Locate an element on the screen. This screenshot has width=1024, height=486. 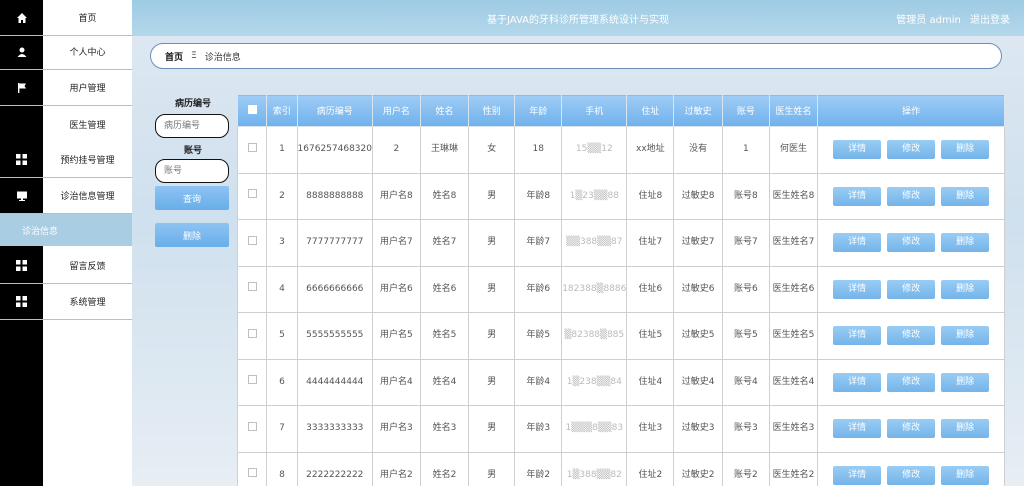
sidebar-item-label: 诊治信息管理 is located at coordinates (87, 197).